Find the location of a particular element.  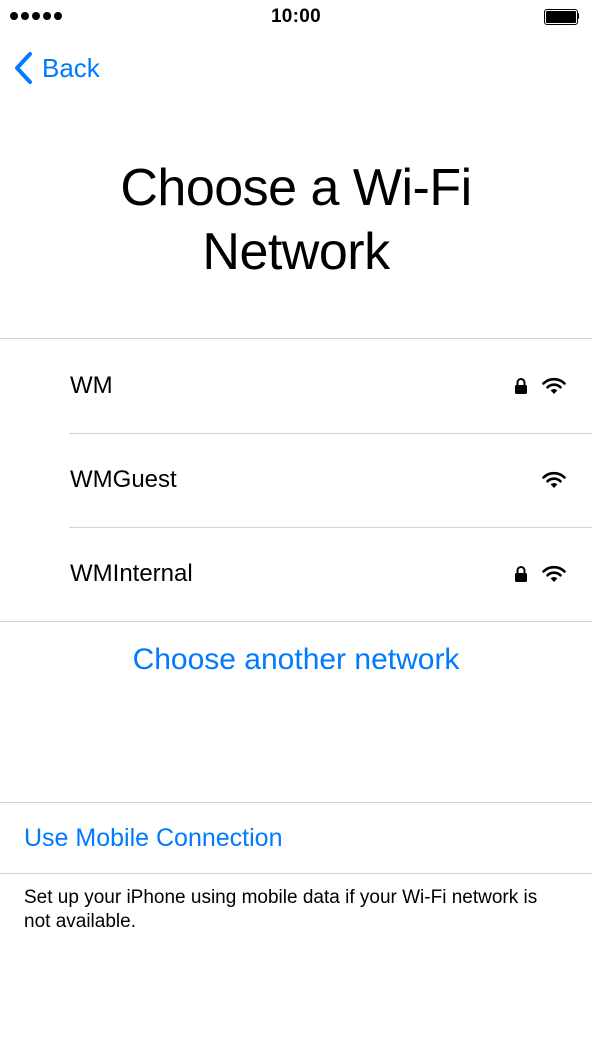

network-name: WMGuest is located at coordinates (123, 479).